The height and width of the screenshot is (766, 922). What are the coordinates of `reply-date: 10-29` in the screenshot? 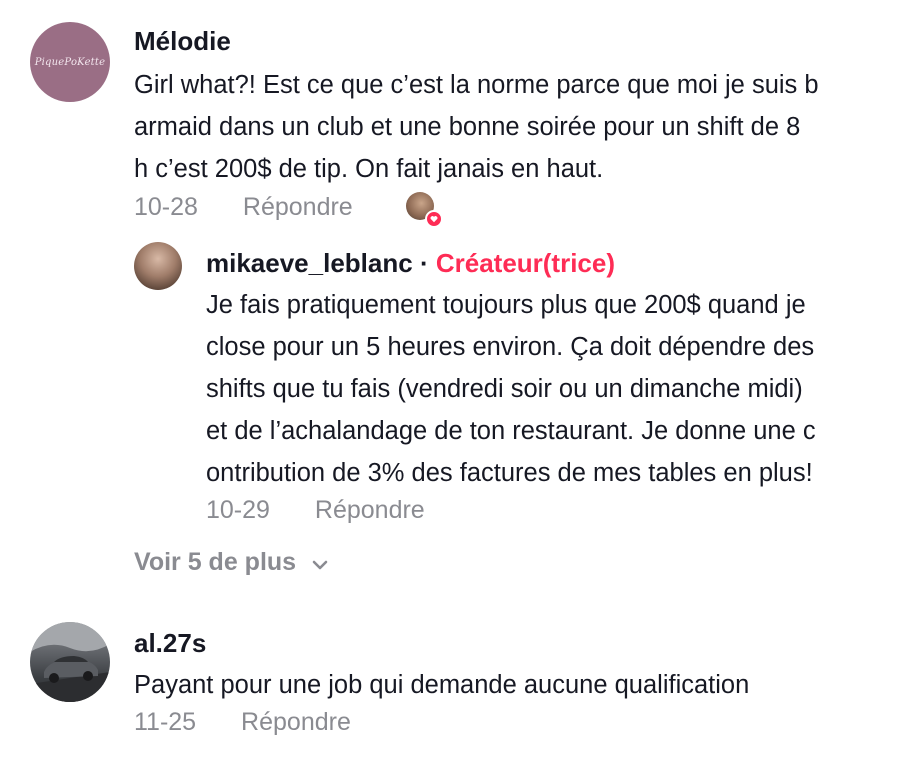 It's located at (238, 510).